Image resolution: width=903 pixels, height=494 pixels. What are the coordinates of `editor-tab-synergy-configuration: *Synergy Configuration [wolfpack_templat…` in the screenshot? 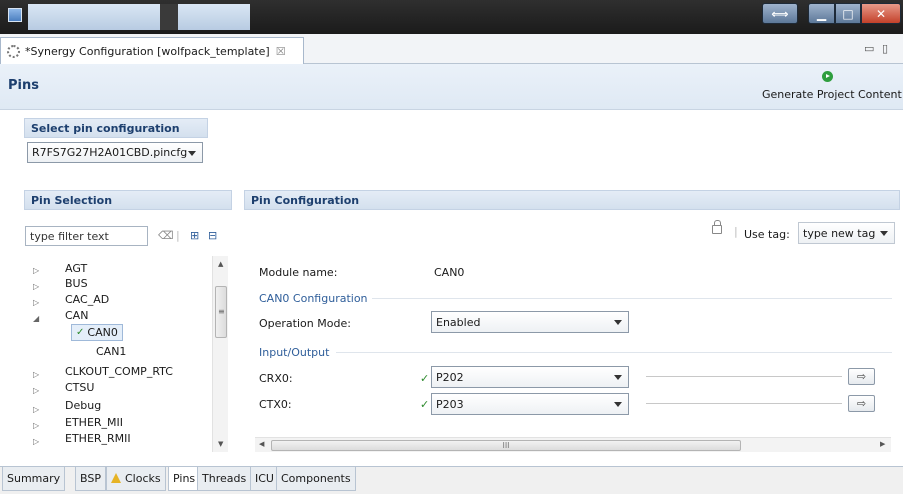 It's located at (152, 50).